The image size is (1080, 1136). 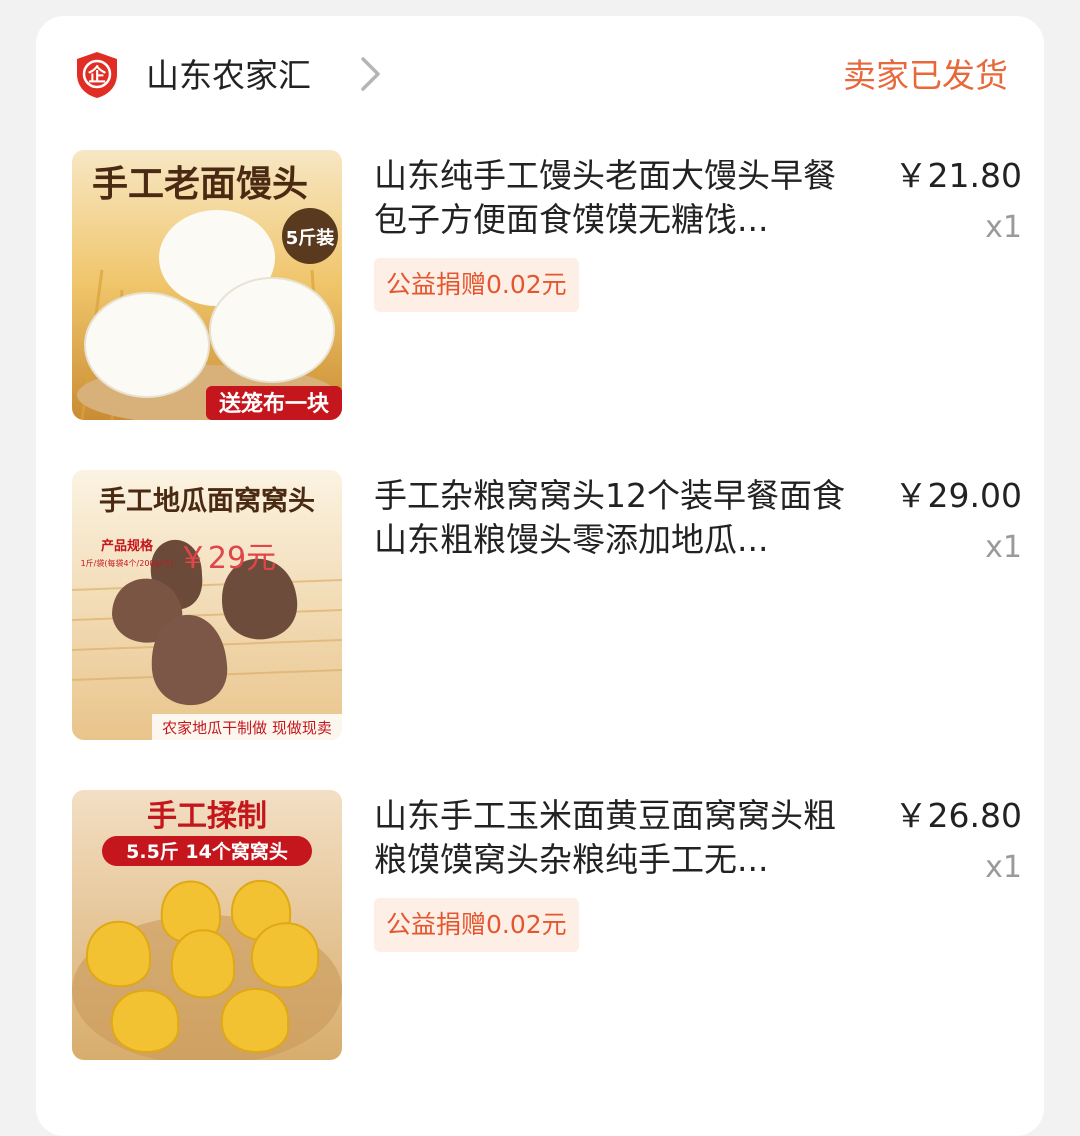 I want to click on image-footer: 送笼布一块, so click(x=274, y=404).